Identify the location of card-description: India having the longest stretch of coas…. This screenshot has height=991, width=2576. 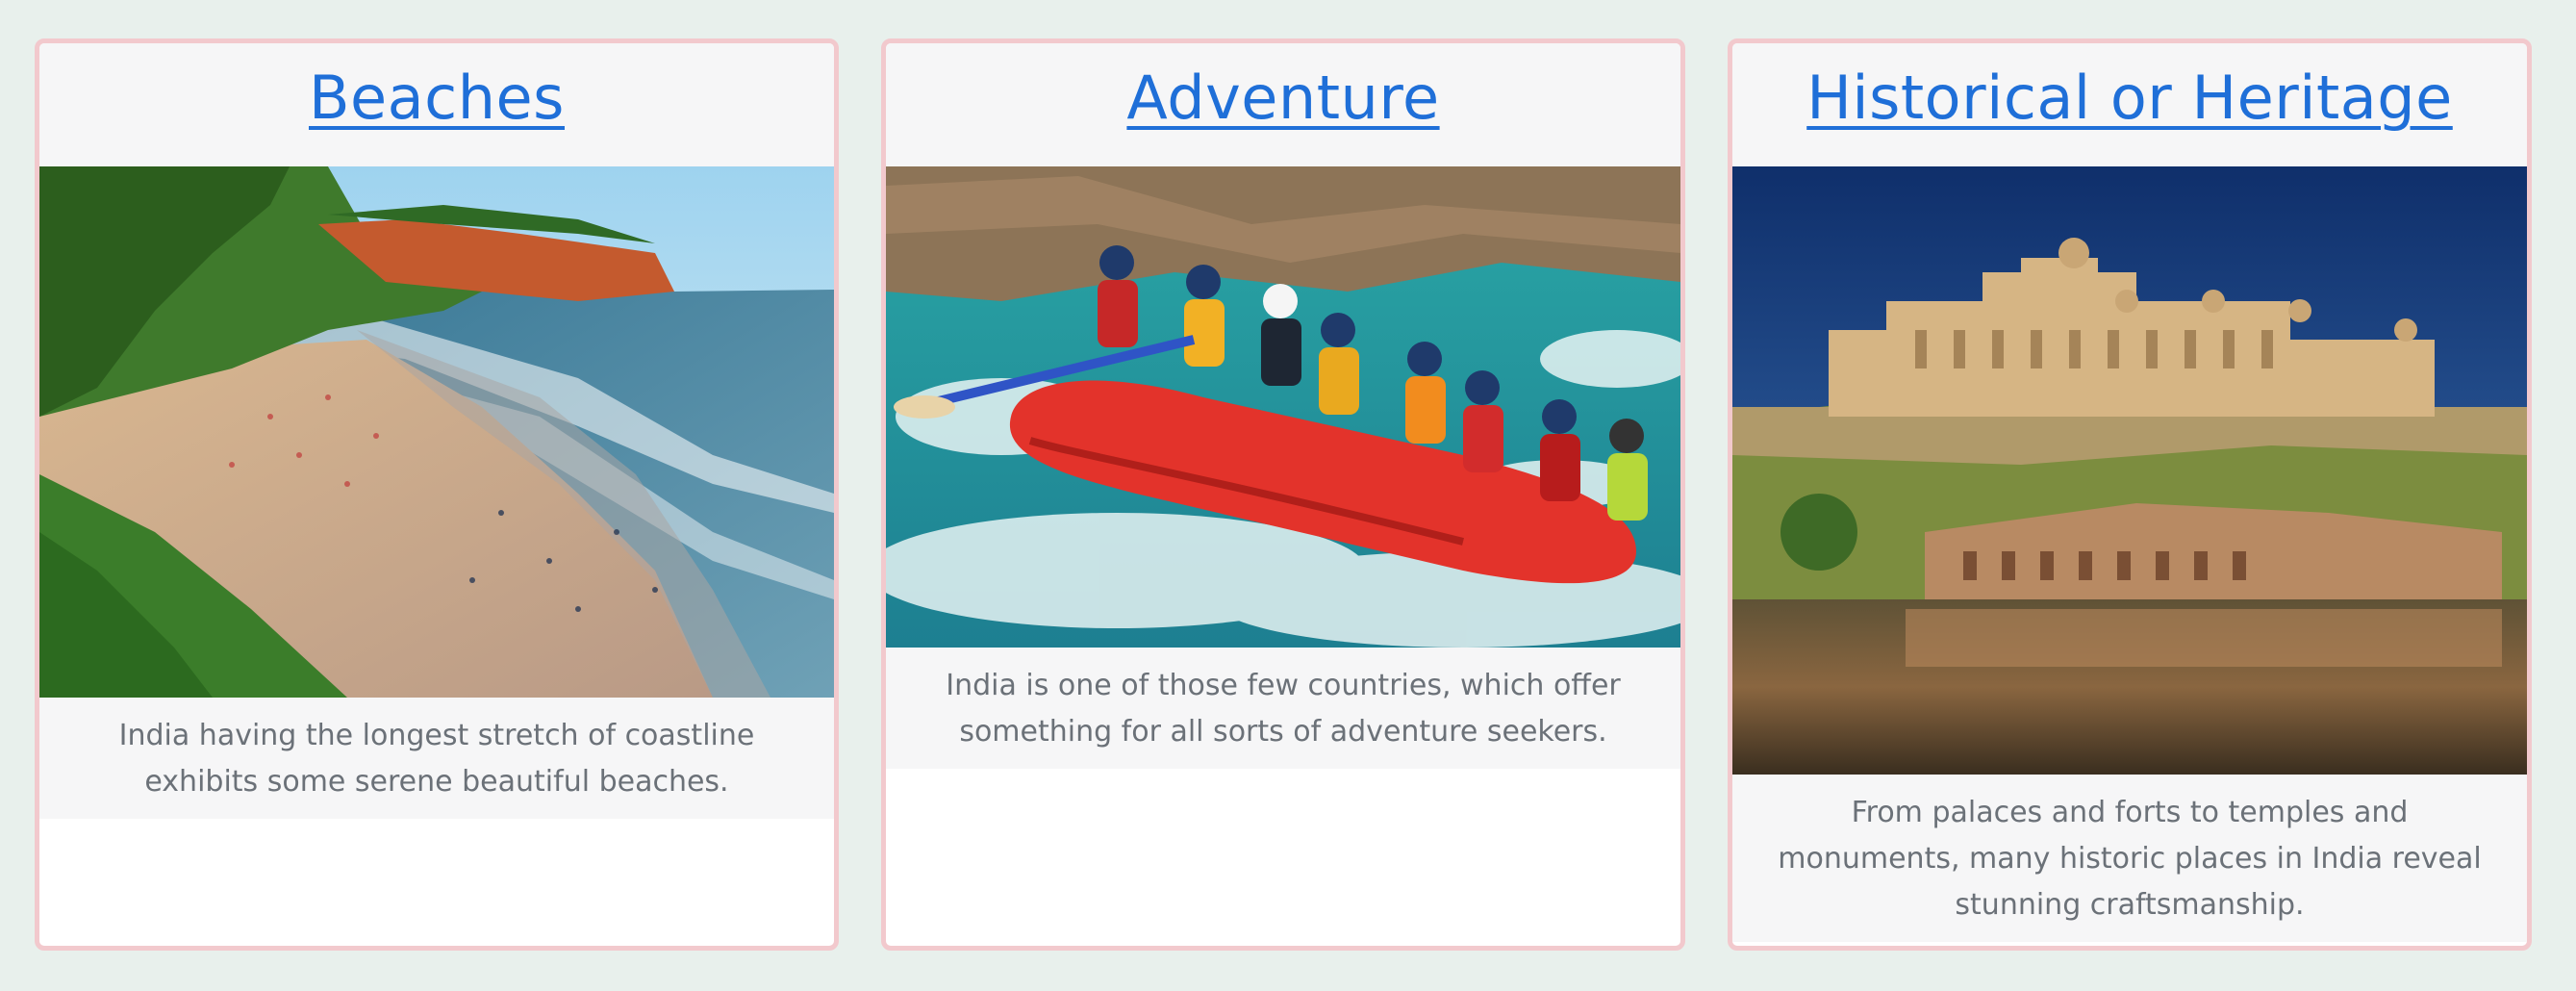
(436, 758).